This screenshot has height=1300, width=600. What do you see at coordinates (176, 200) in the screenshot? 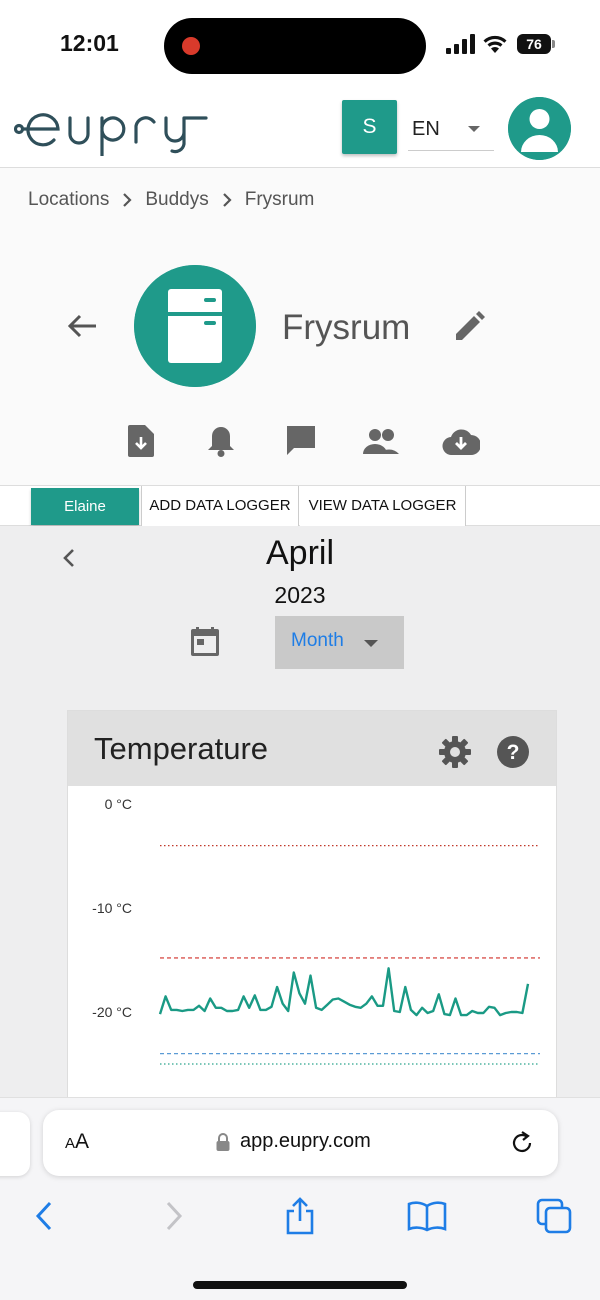
I see `breadcrumb-buddys: Buddys` at bounding box center [176, 200].